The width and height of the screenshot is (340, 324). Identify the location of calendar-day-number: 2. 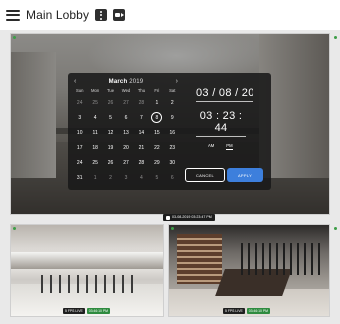
(172, 102).